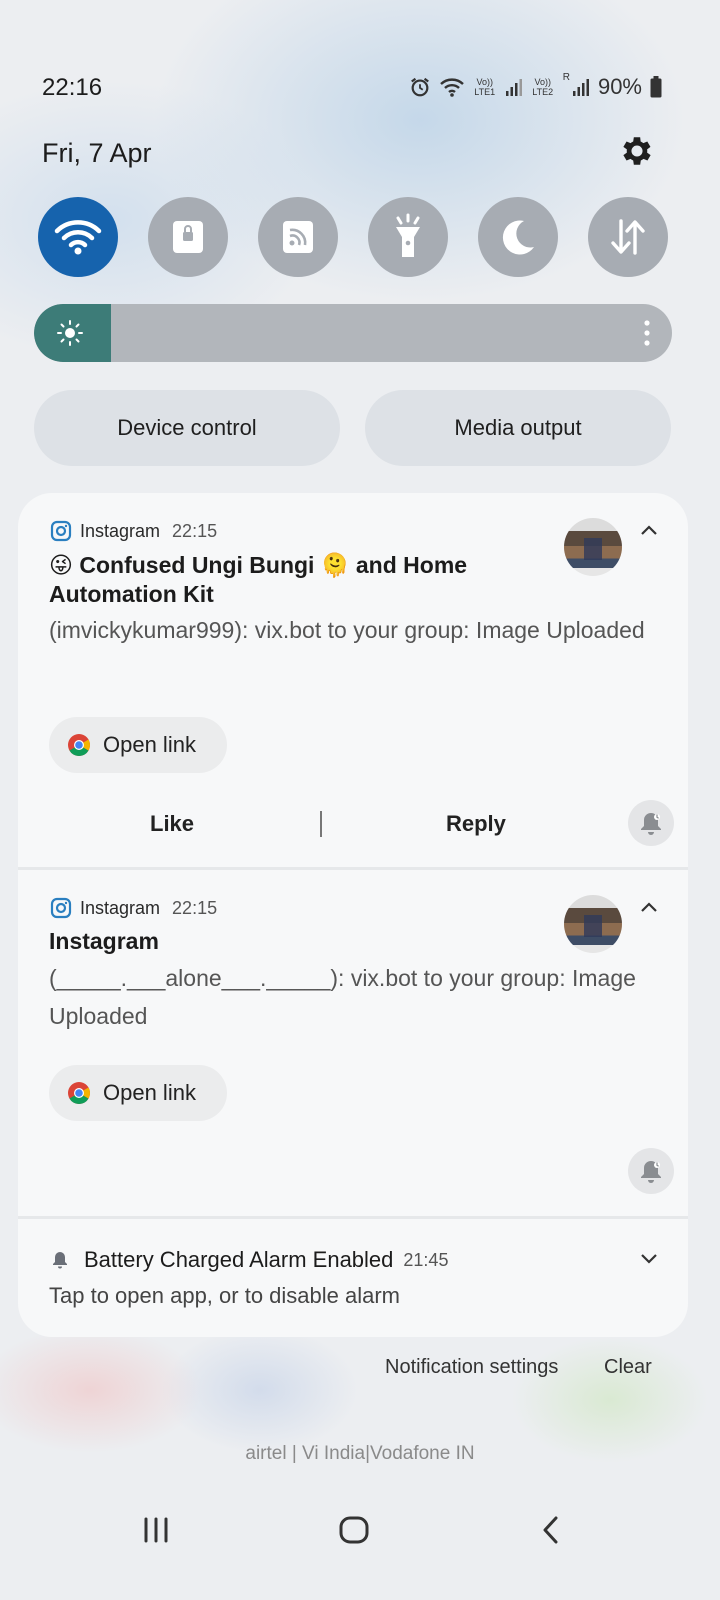 This screenshot has height=1600, width=720. Describe the element at coordinates (187, 428) in the screenshot. I see `device-control-button: Device control` at that location.